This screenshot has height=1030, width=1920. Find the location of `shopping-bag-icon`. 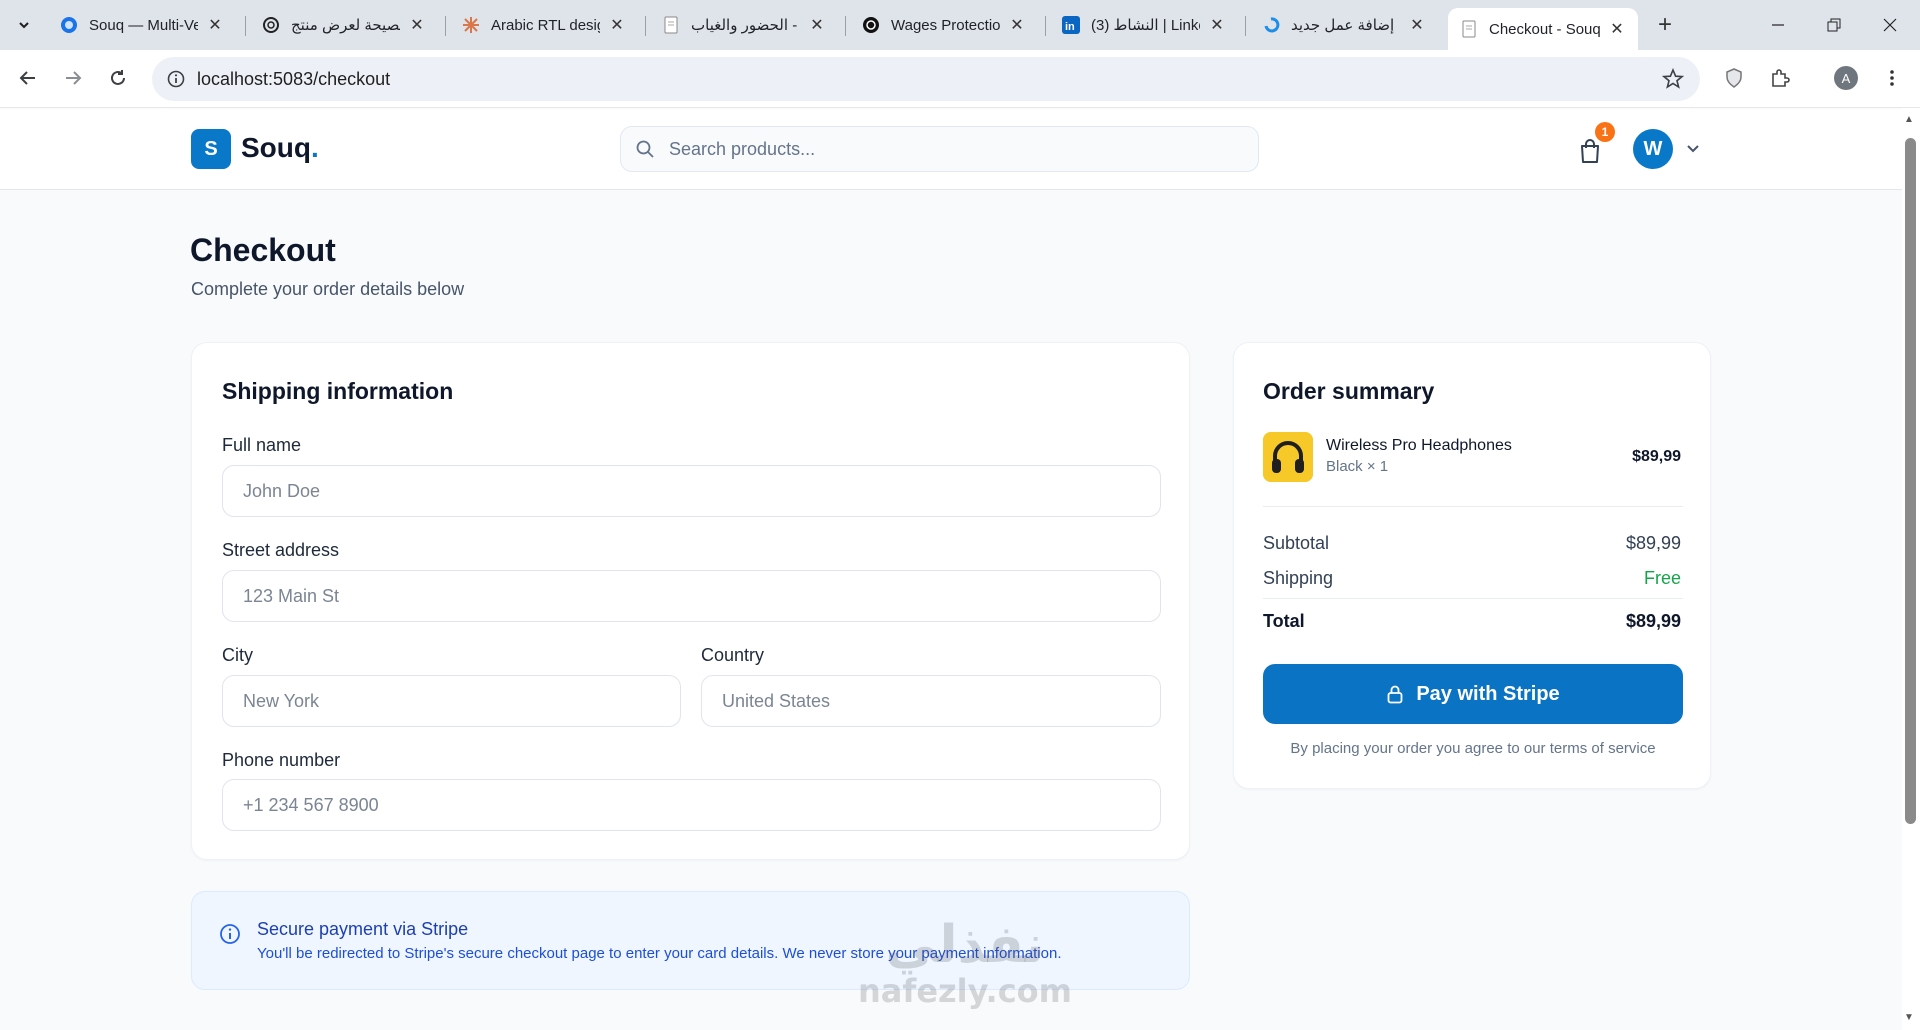

shopping-bag-icon is located at coordinates (1590, 151).